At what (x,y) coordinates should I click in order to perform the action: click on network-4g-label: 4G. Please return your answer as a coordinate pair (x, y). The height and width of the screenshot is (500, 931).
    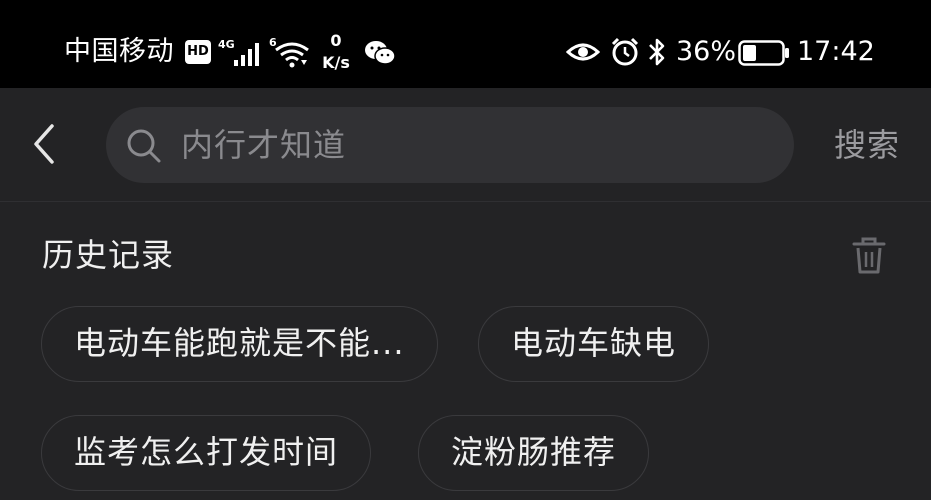
    Looking at the image, I should click on (226, 44).